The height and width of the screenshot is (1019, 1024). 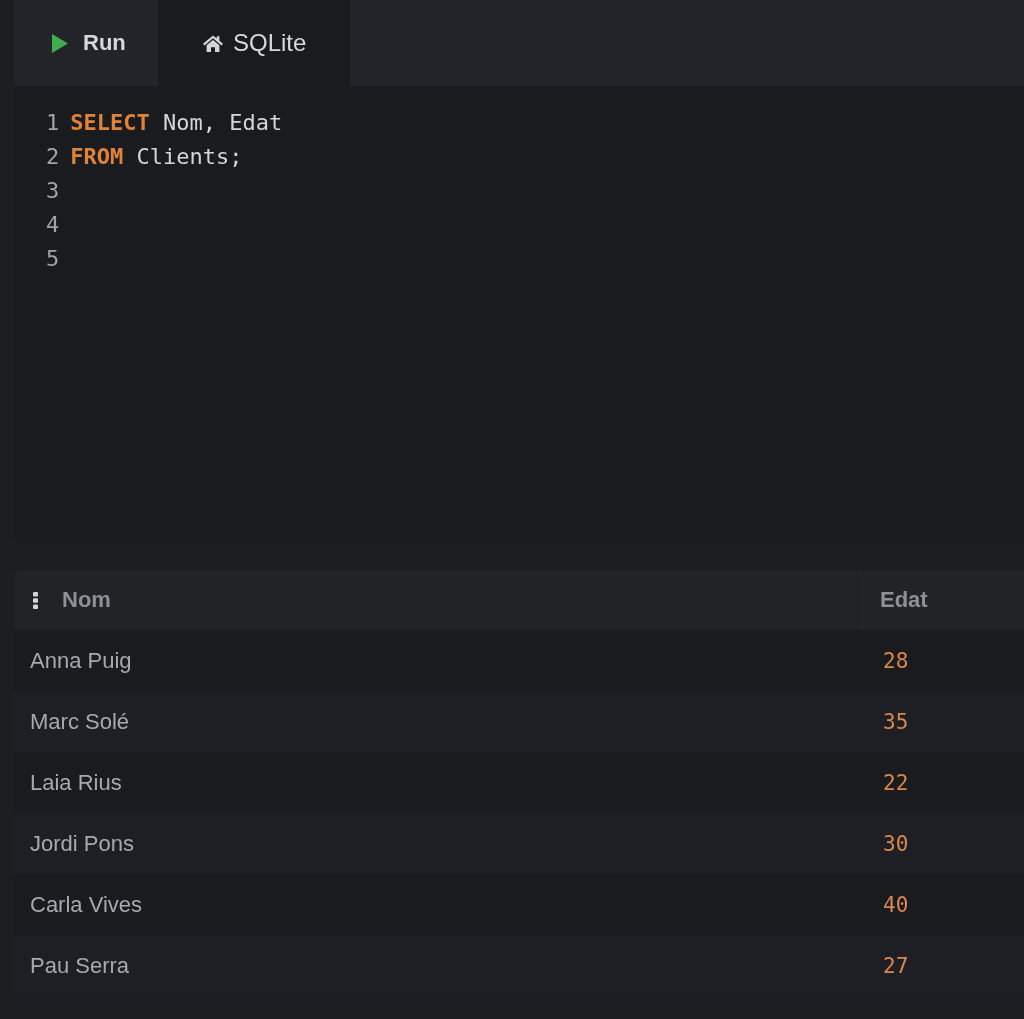 I want to click on drag-handle-icon, so click(x=35, y=600).